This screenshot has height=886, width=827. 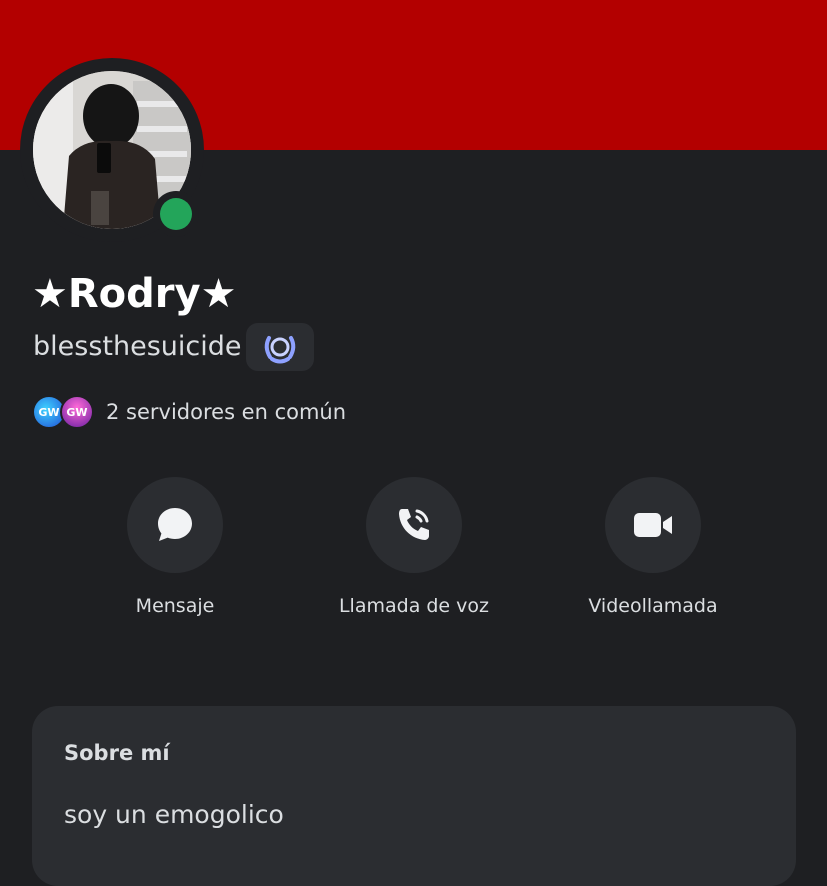 What do you see at coordinates (653, 606) in the screenshot?
I see `video-call-label: Videollamada` at bounding box center [653, 606].